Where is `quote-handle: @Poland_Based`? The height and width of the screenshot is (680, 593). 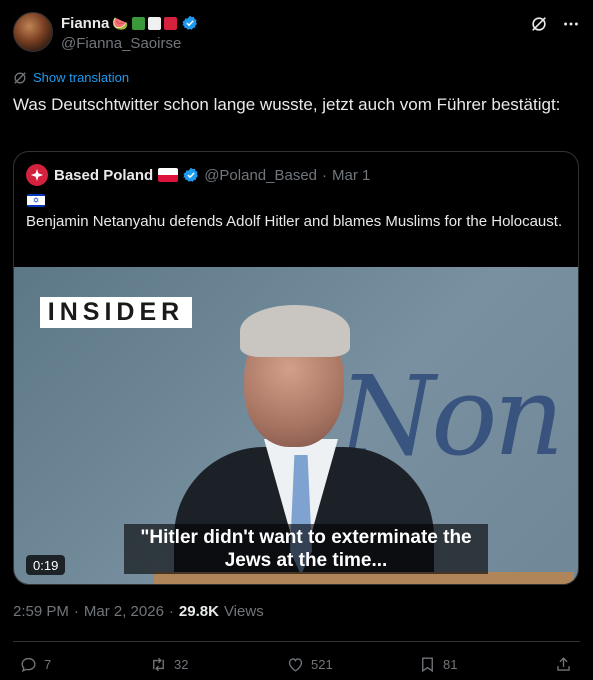 quote-handle: @Poland_Based is located at coordinates (260, 175).